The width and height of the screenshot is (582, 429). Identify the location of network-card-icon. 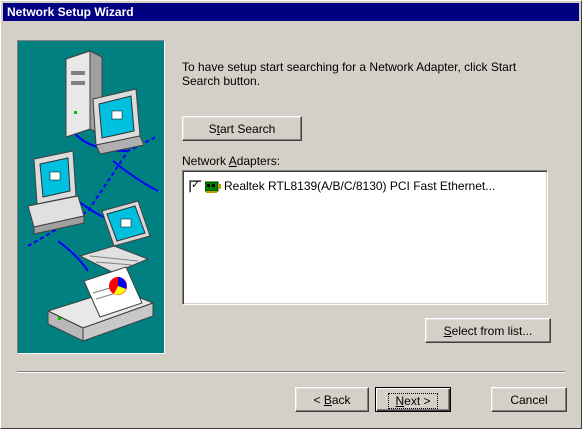
(213, 187).